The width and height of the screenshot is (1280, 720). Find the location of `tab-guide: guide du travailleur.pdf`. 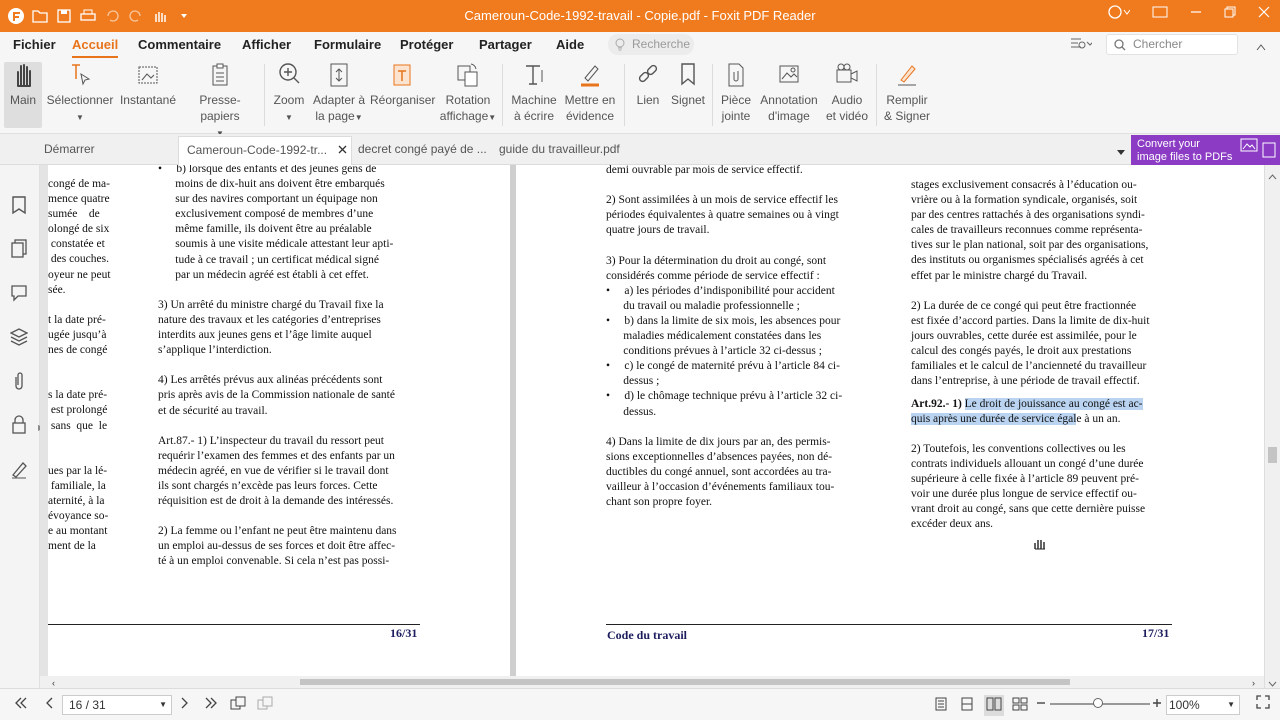

tab-guide: guide du travailleur.pdf is located at coordinates (559, 149).